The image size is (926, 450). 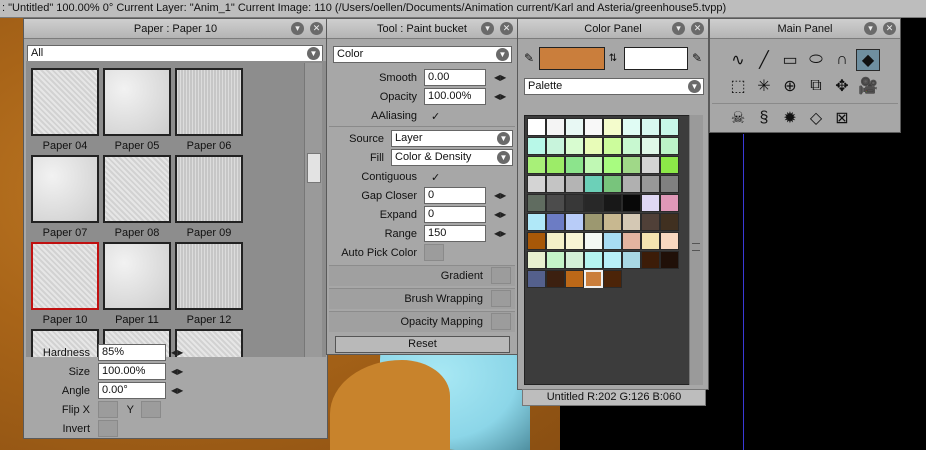 I want to click on smudge-icon: ✹, so click(x=790, y=118).